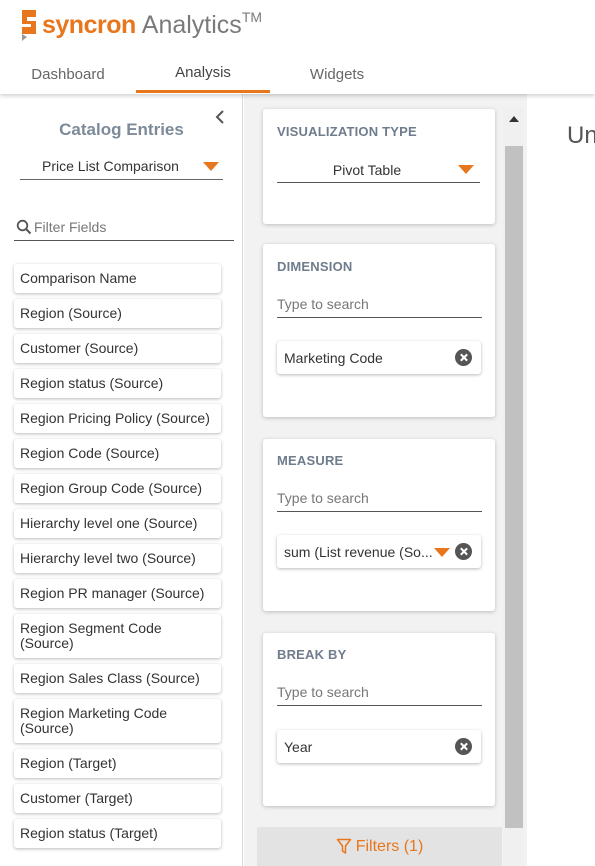  Describe the element at coordinates (117, 593) in the screenshot. I see `catalog-field-item: Region PR manager (Source)` at that location.